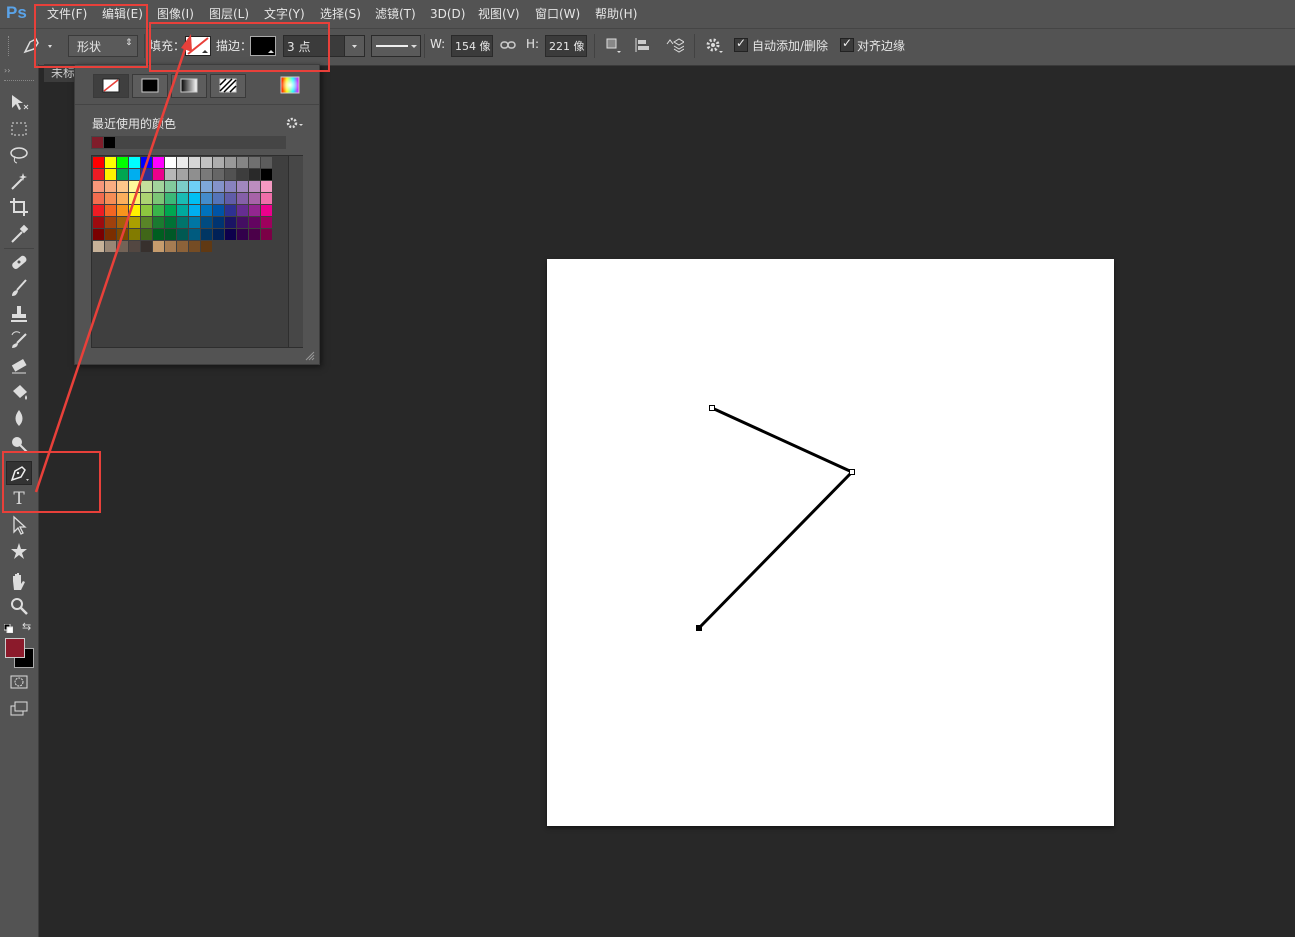 The width and height of the screenshot is (1295, 937). What do you see at coordinates (19, 682) in the screenshot?
I see `quick-mask-icon` at bounding box center [19, 682].